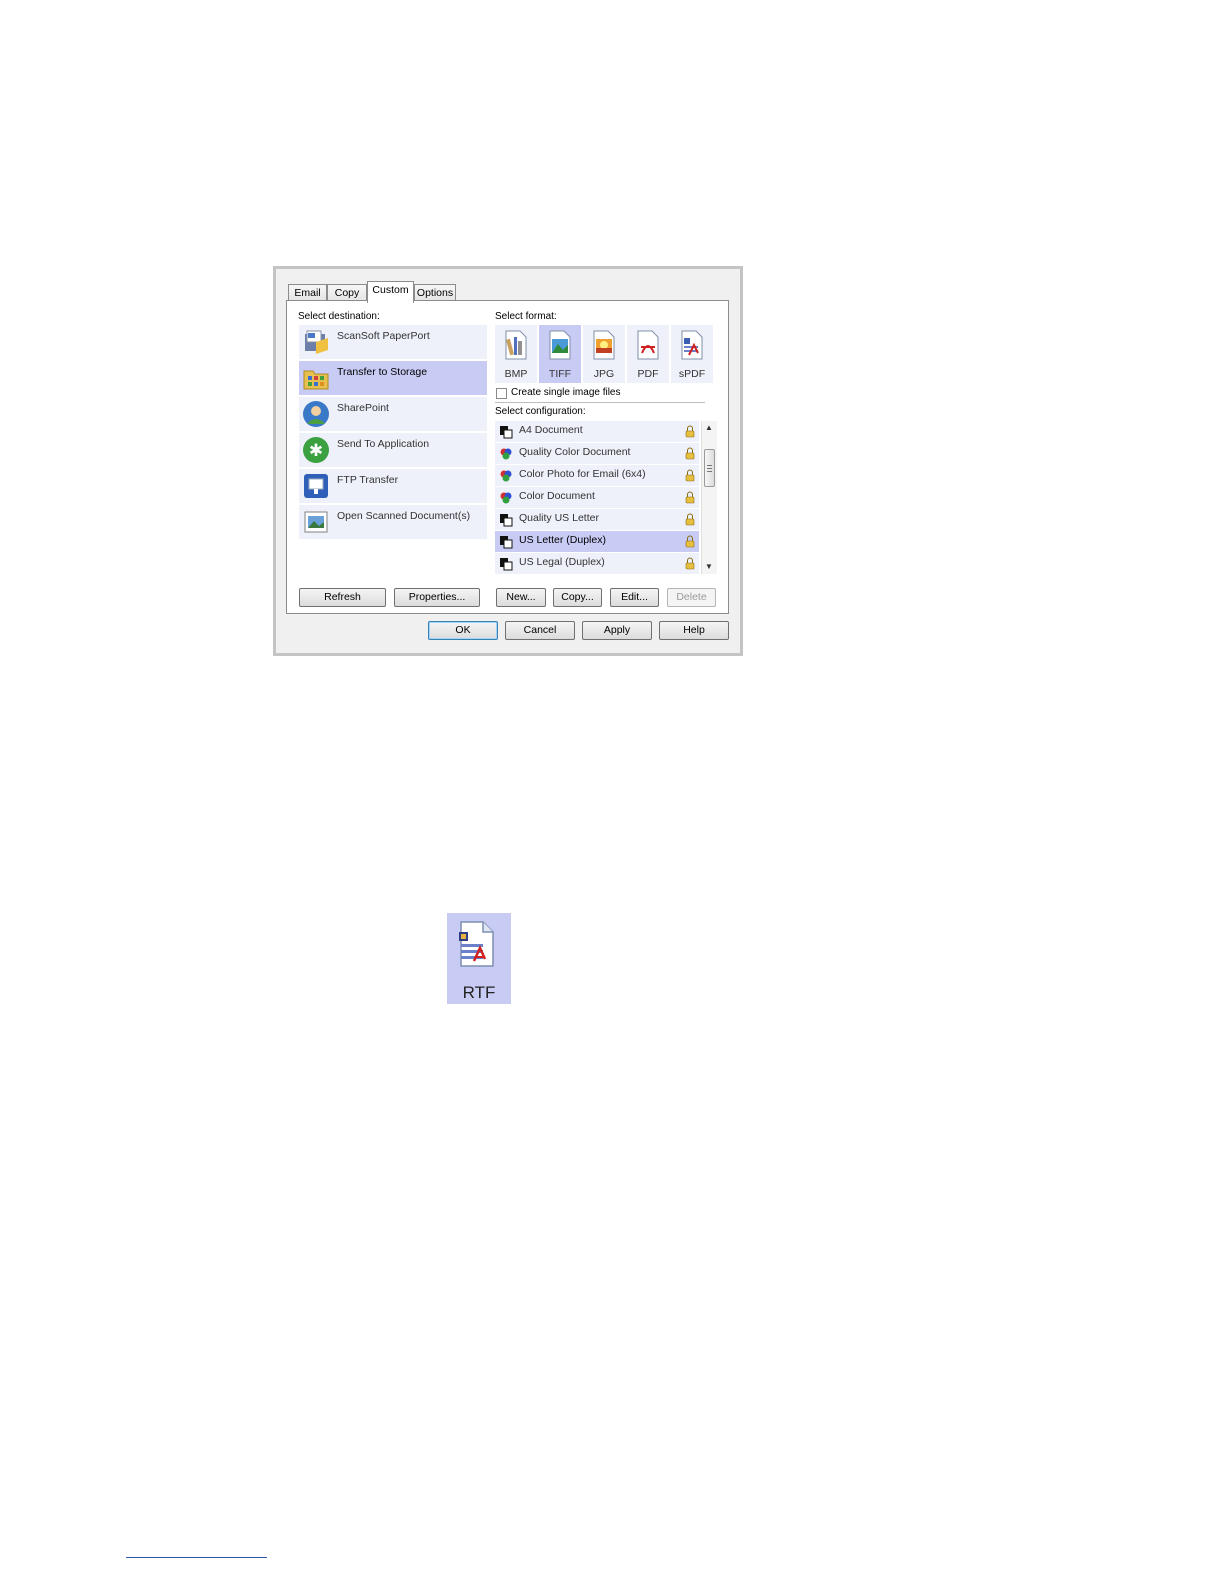 The height and width of the screenshot is (1584, 1224). Describe the element at coordinates (560, 374) in the screenshot. I see `format-label: TIFF` at that location.